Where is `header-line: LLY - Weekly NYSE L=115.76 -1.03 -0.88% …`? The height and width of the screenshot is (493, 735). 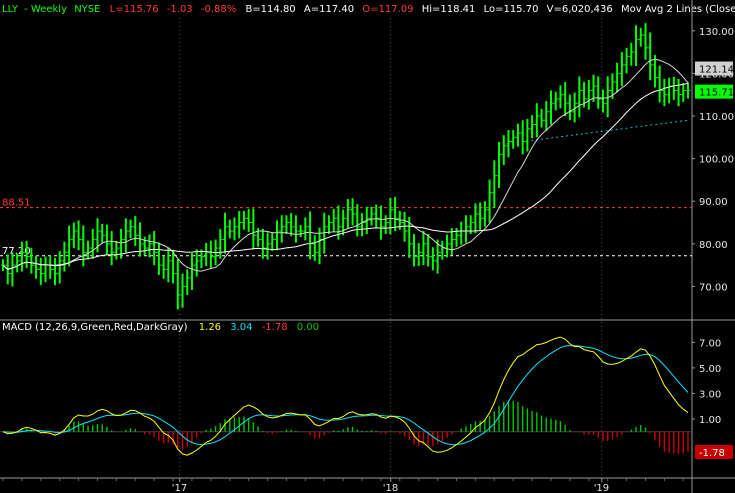 header-line: LLY - Weekly NYSE L=115.76 -1.03 -0.88% … is located at coordinates (368, 9).